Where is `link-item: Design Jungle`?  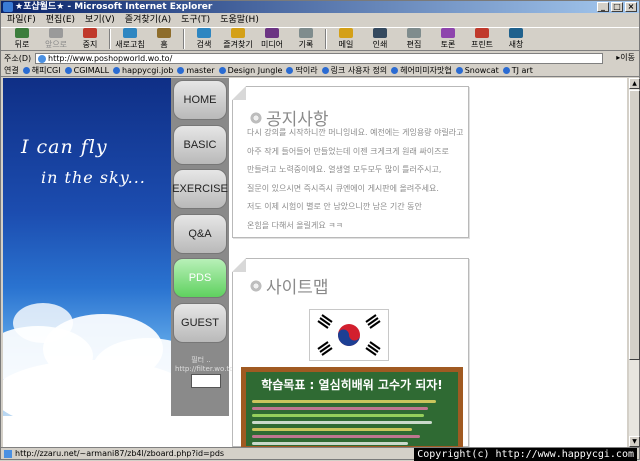
link-item: Design Jungle is located at coordinates (250, 70).